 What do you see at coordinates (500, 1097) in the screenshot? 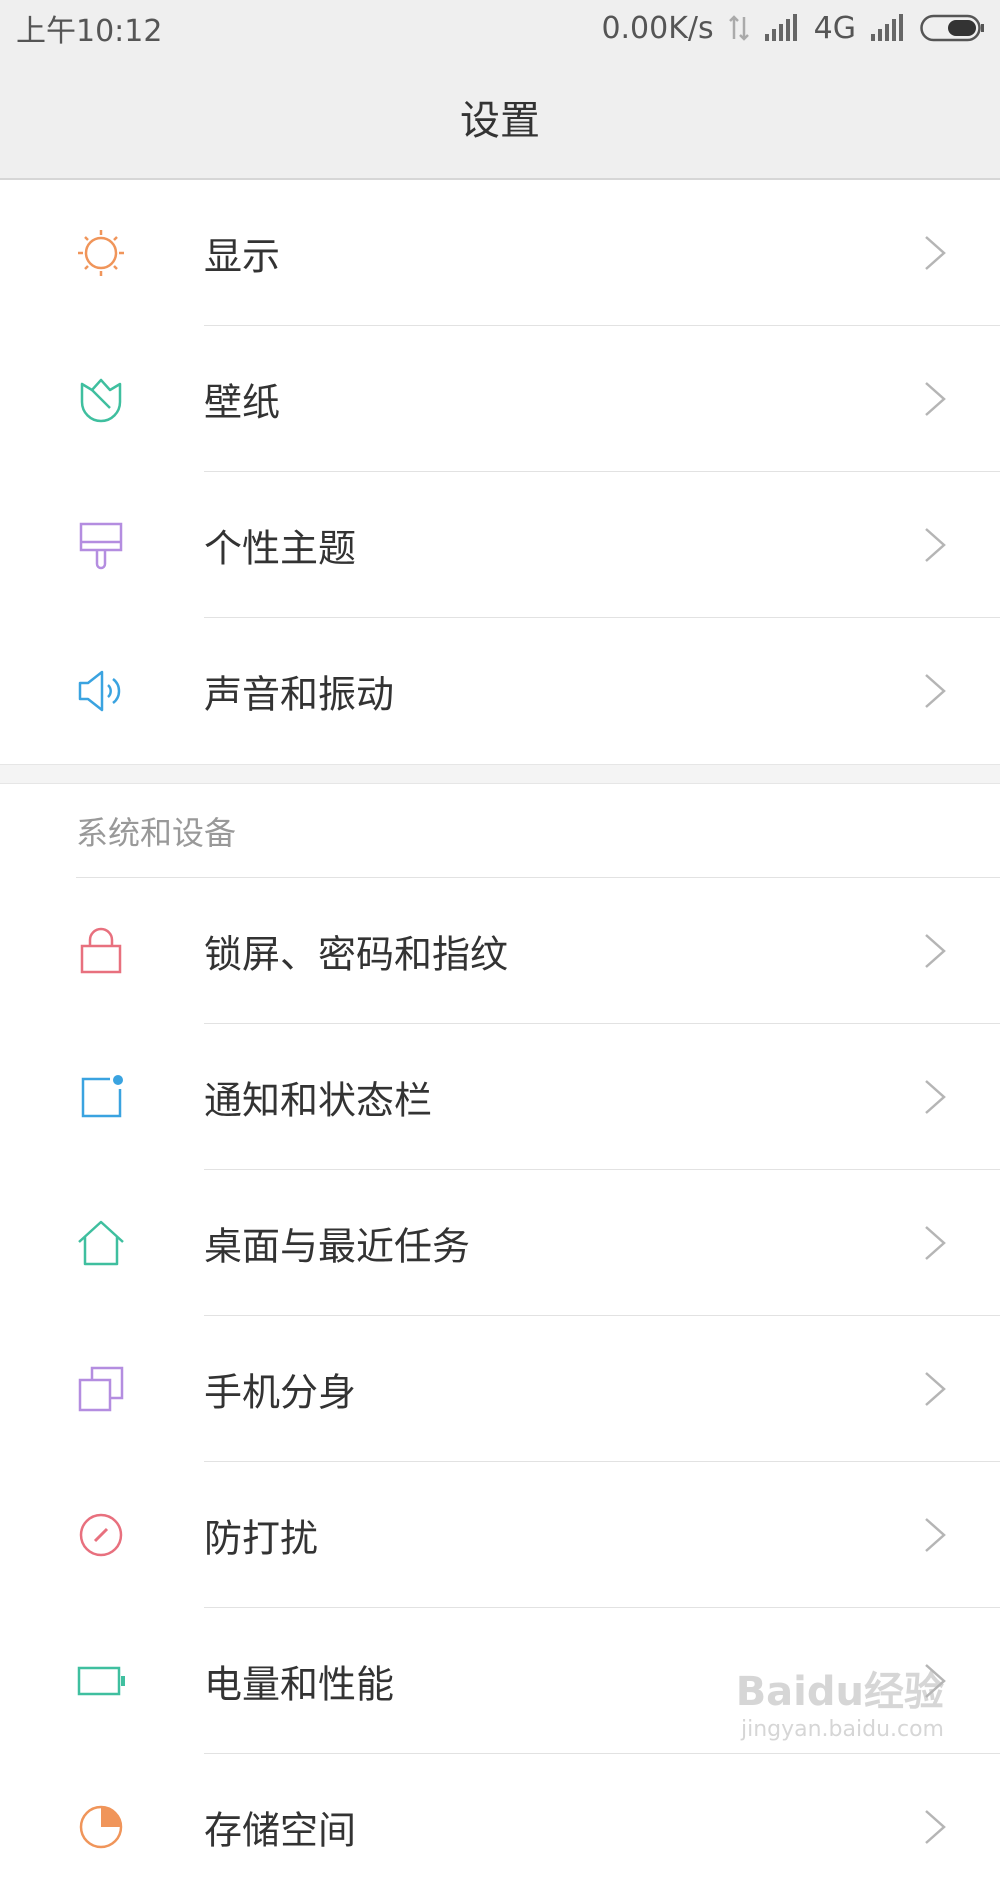
I see `settings-item-notifications: 通知和状态栏` at bounding box center [500, 1097].